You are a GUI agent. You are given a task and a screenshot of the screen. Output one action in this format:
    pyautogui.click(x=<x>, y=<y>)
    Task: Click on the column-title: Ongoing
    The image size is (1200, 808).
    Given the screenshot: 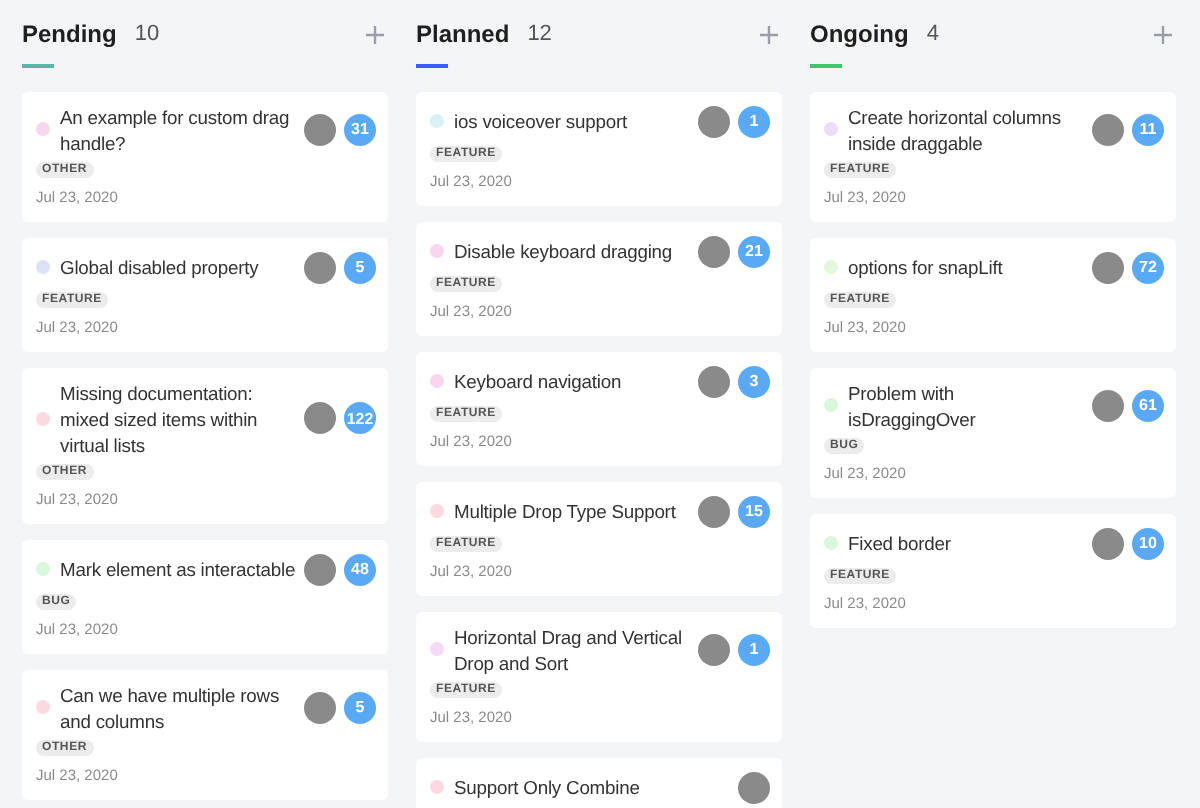 What is the action you would take?
    pyautogui.click(x=859, y=34)
    